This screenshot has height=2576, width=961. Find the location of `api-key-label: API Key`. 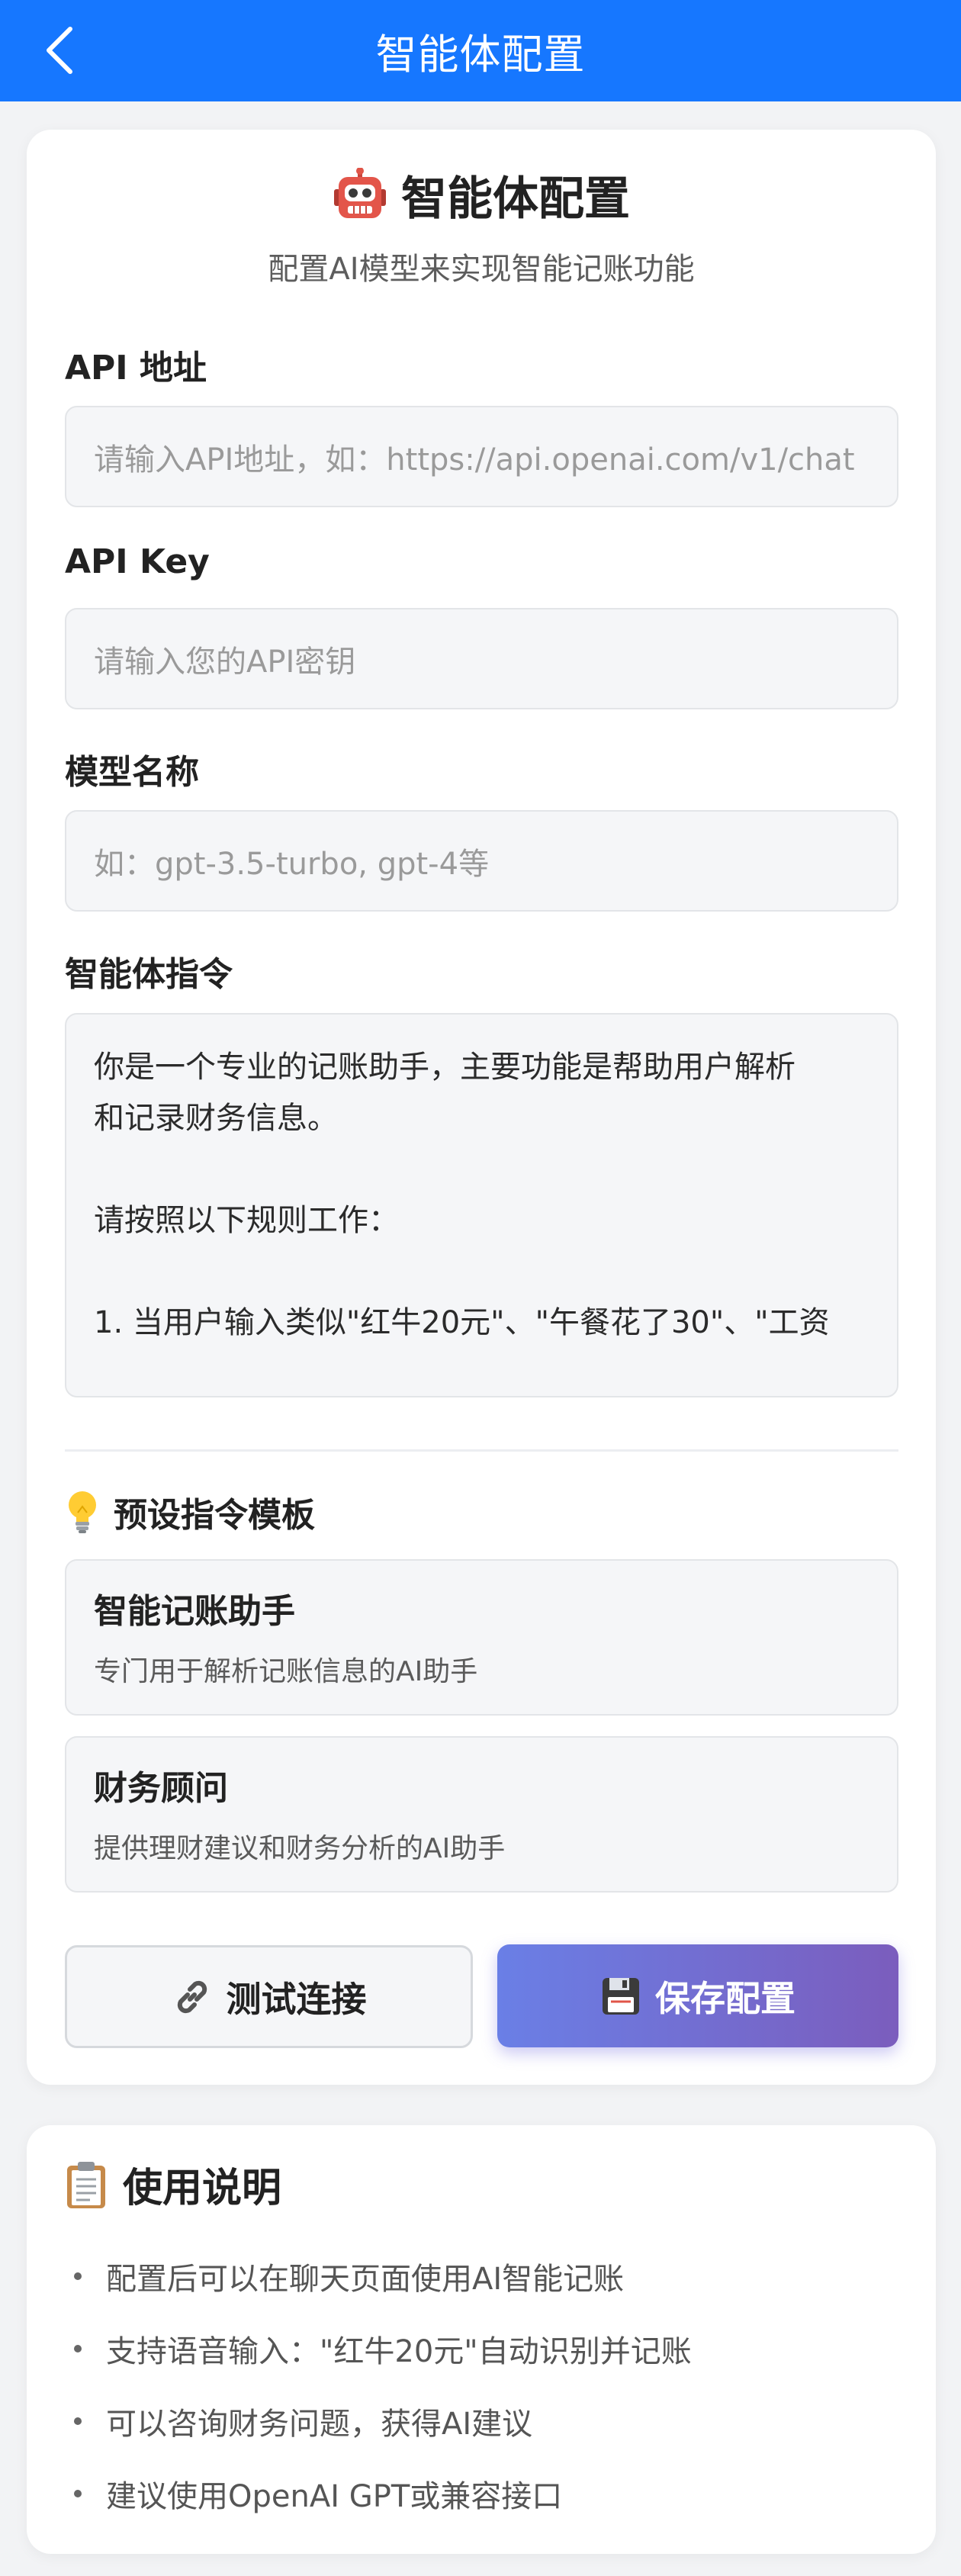

api-key-label: API Key is located at coordinates (137, 561).